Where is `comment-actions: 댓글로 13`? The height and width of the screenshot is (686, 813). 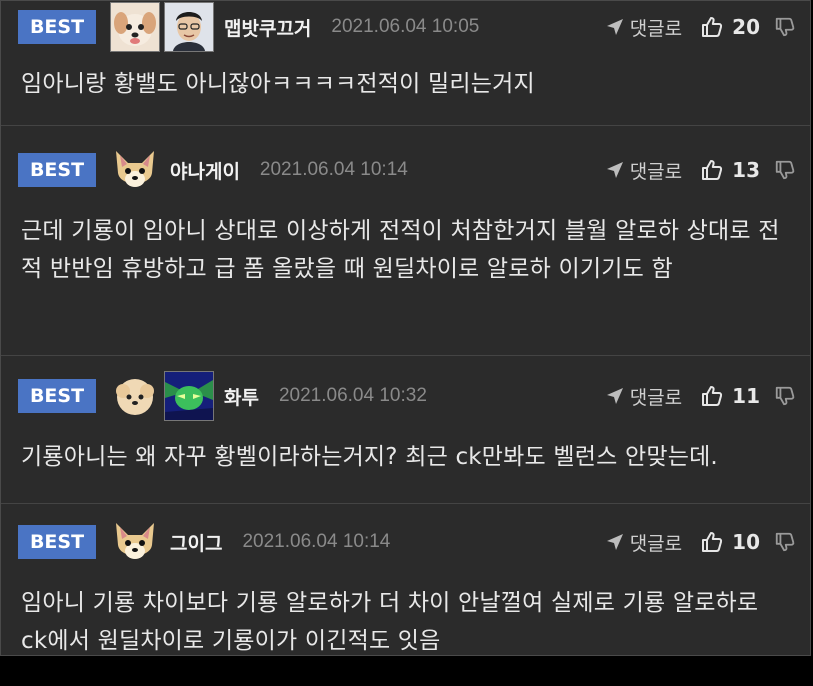 comment-actions: 댓글로 13 is located at coordinates (701, 170).